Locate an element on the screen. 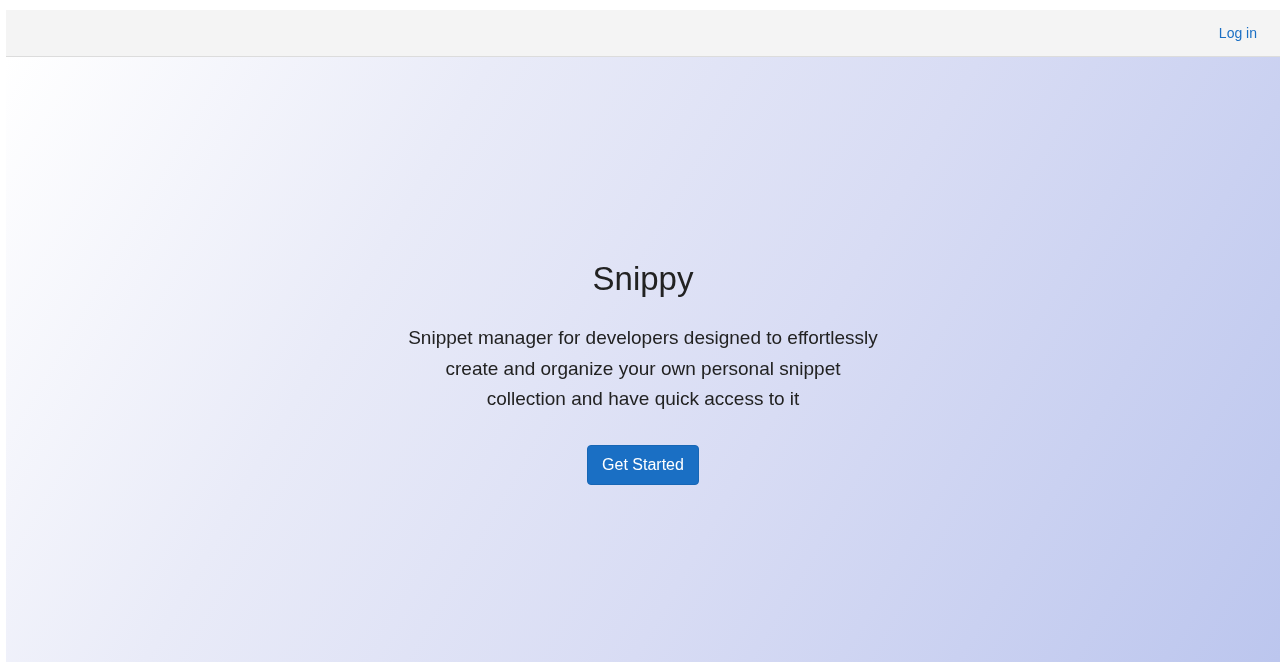 The height and width of the screenshot is (662, 1282). hero-description: Snippet manager for developers designed to effortlessly create and organize your own personal snippet collection and have quick access to it is located at coordinates (643, 368).